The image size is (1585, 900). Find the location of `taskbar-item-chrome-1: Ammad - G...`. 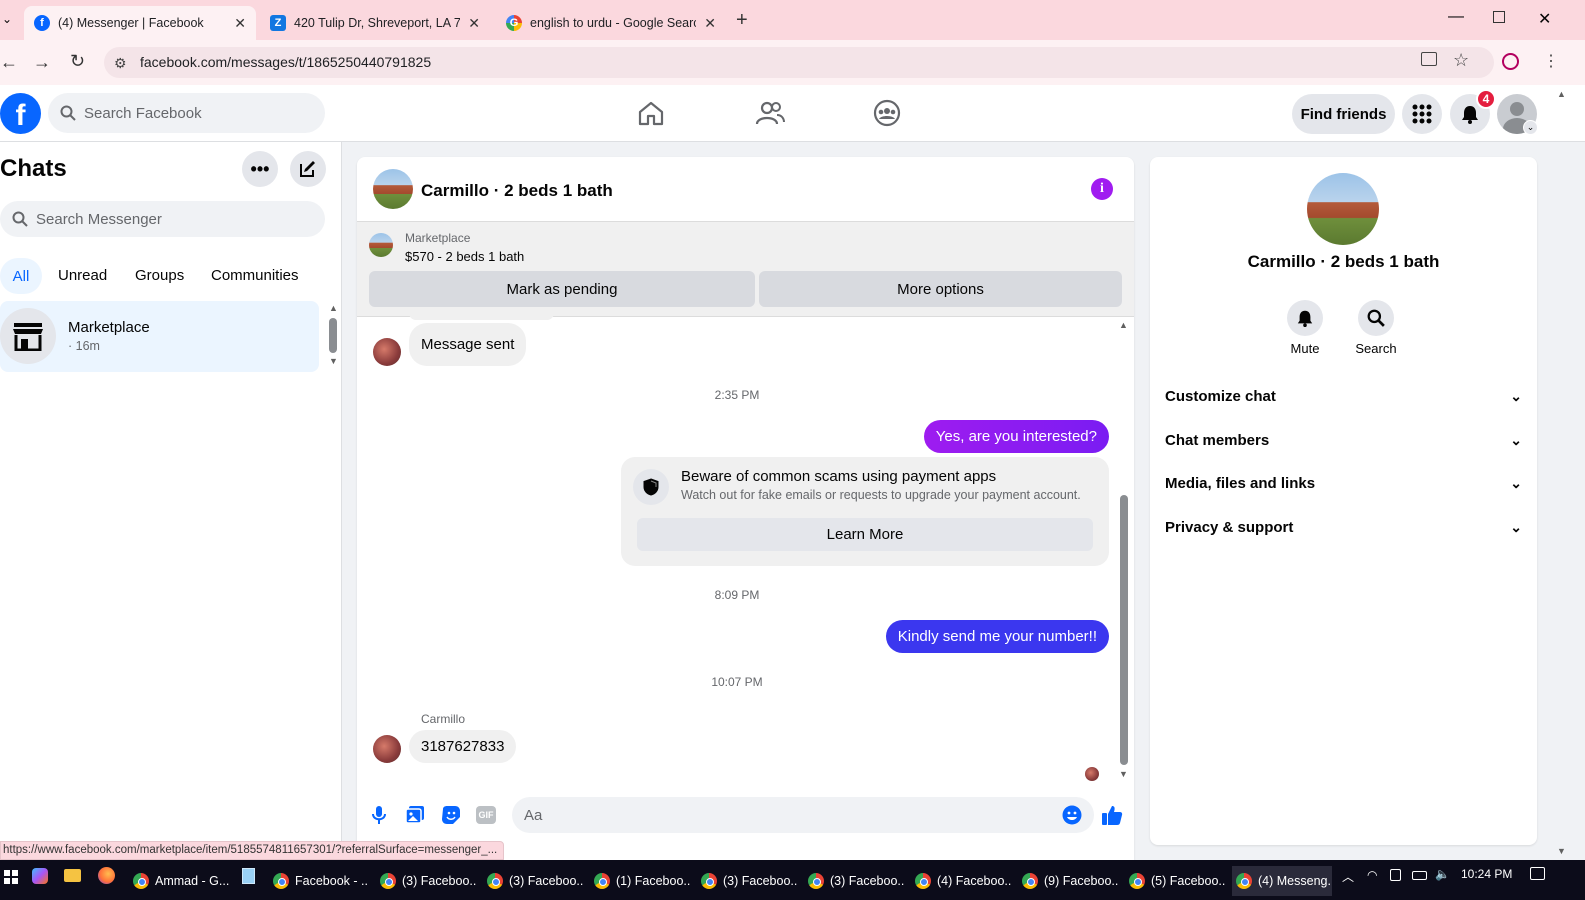

taskbar-item-chrome-1: Ammad - G... is located at coordinates (181, 881).